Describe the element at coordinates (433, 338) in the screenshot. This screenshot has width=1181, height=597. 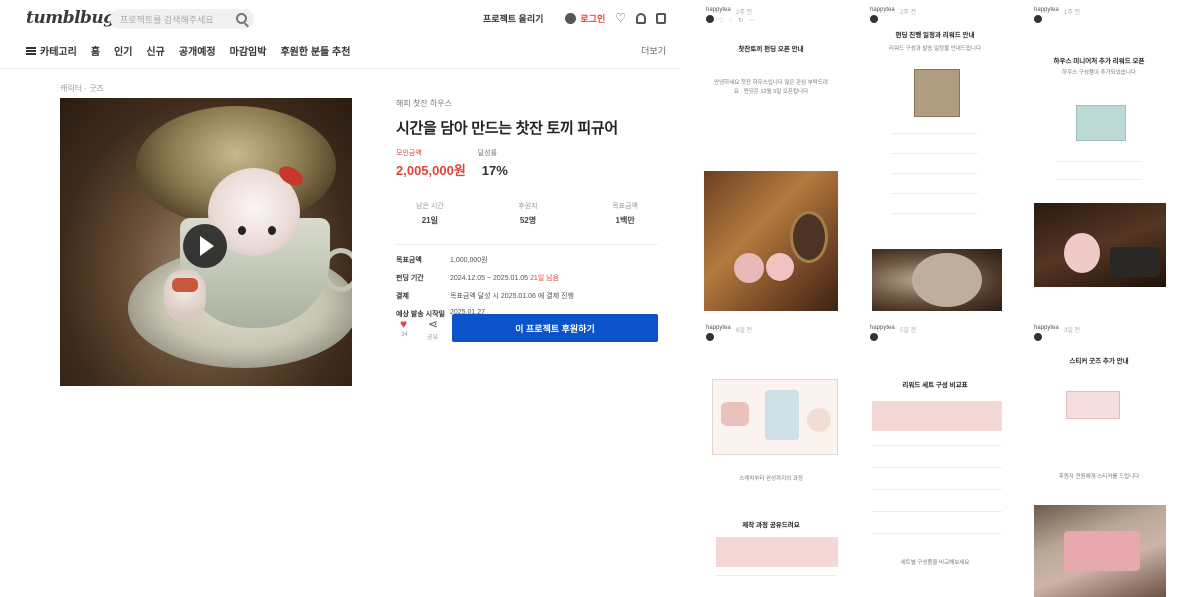
I see `share-label: 공유` at that location.